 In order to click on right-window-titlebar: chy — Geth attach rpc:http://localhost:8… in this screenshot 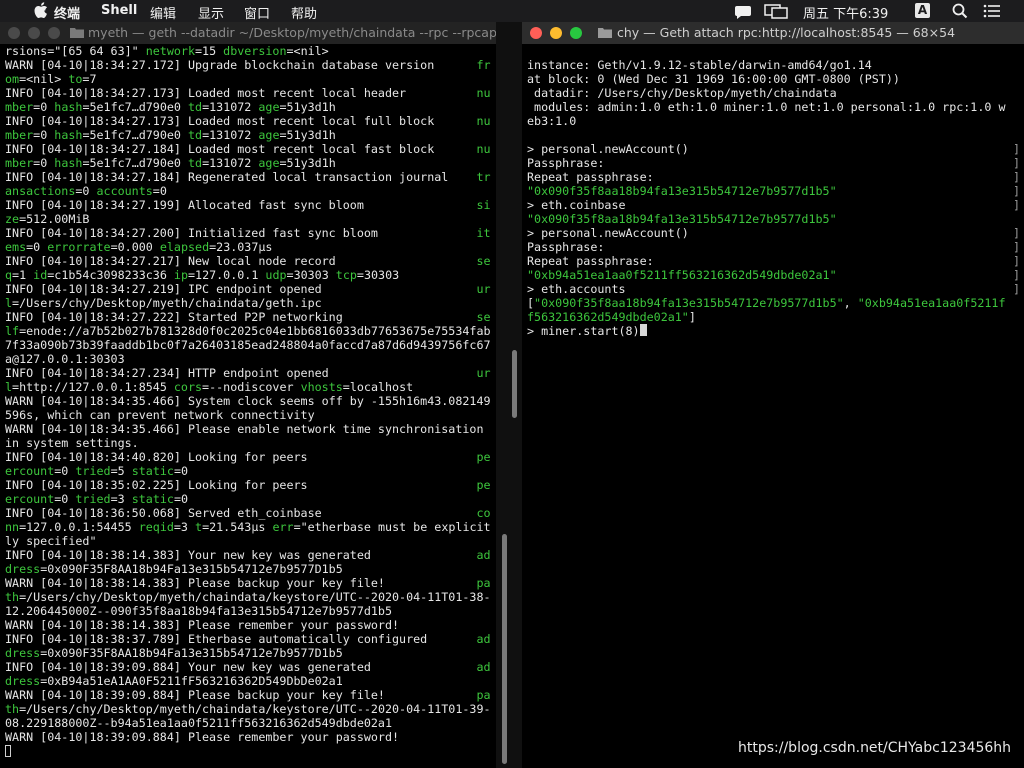, I will do `click(773, 33)`.